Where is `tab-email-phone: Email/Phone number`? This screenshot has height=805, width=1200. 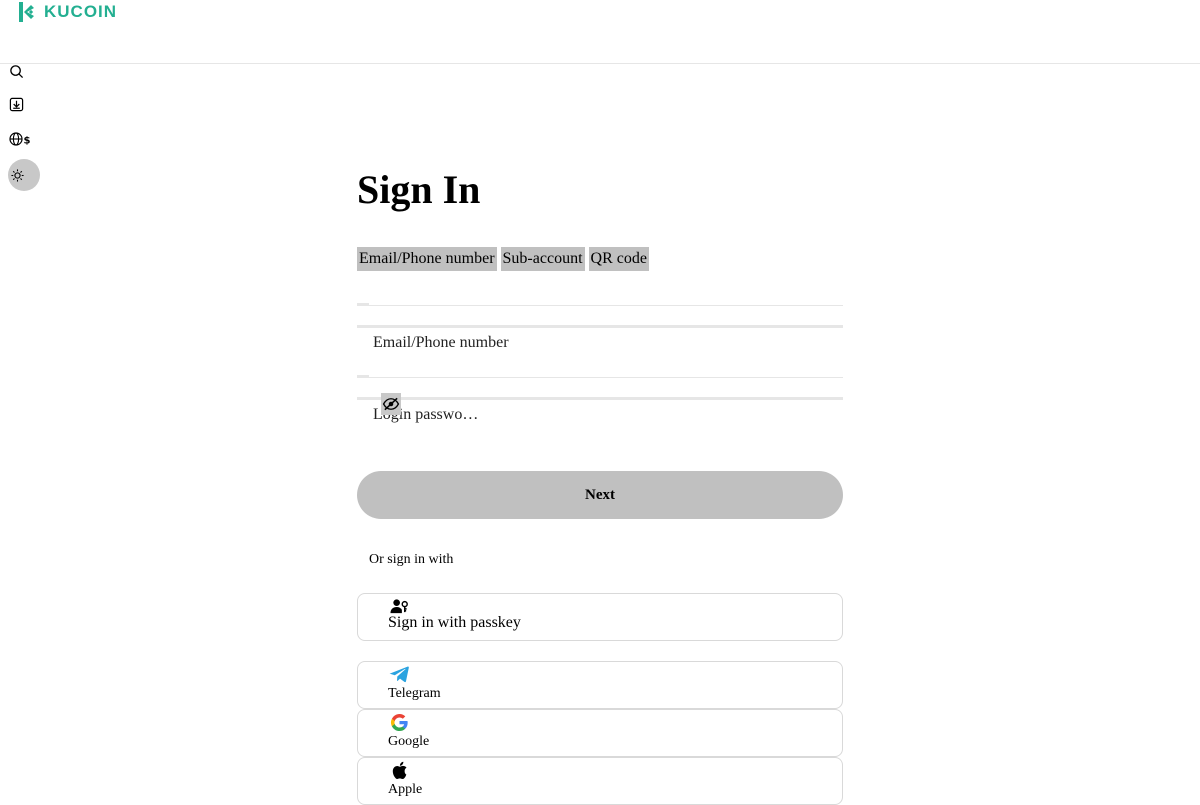
tab-email-phone: Email/Phone number is located at coordinates (427, 259).